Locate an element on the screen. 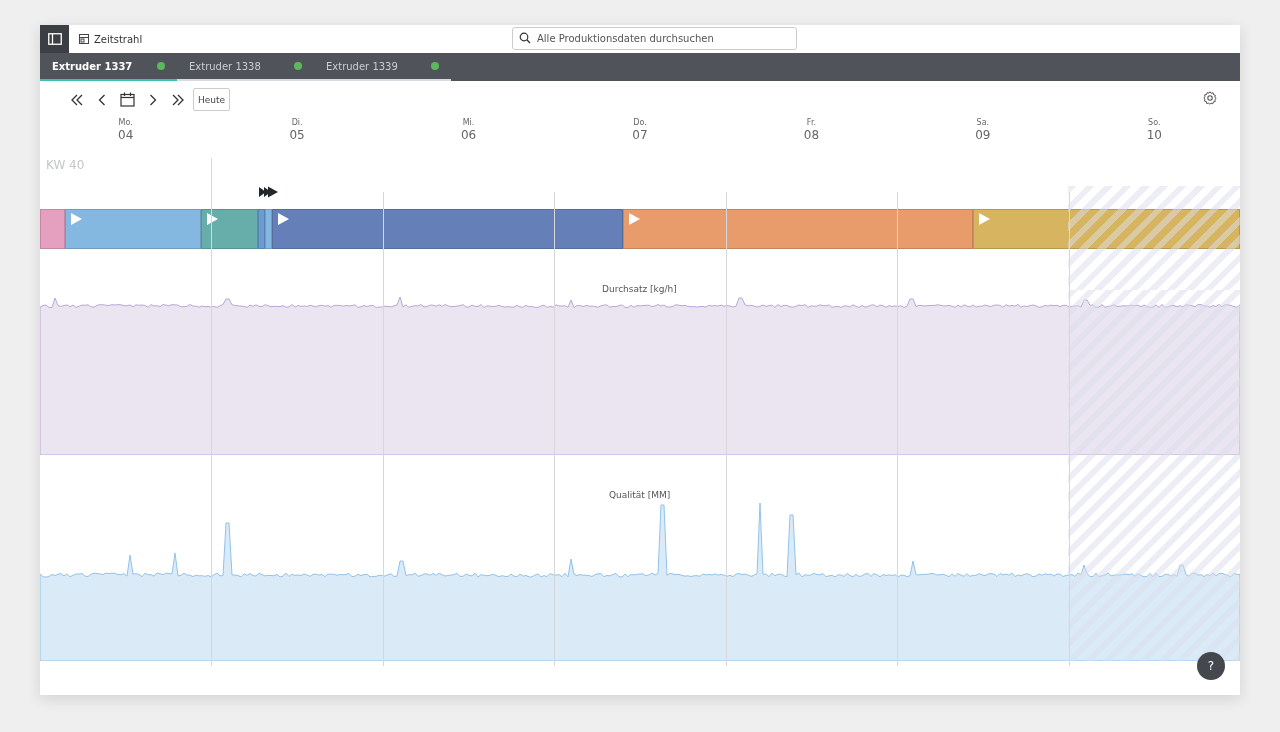  weekday-label: So. is located at coordinates (1154, 123).